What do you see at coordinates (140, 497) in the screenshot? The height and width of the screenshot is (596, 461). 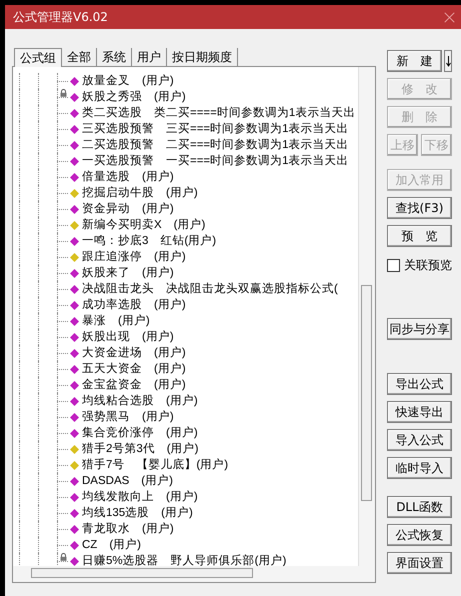 I see `tree-item: 均线发散向上 (用户)` at bounding box center [140, 497].